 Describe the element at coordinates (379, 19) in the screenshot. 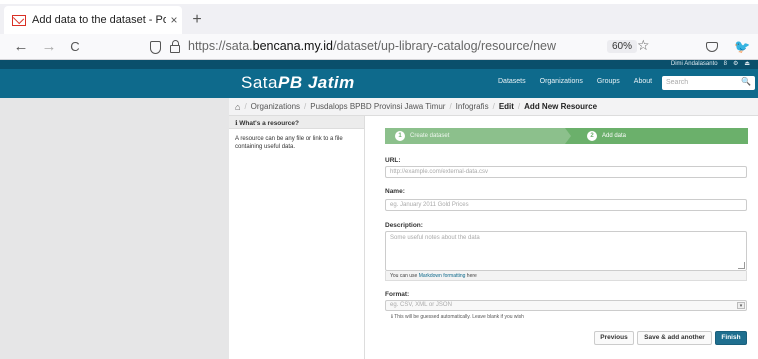

I see `tab-bar: Add data to the dataset - Portal × +` at that location.